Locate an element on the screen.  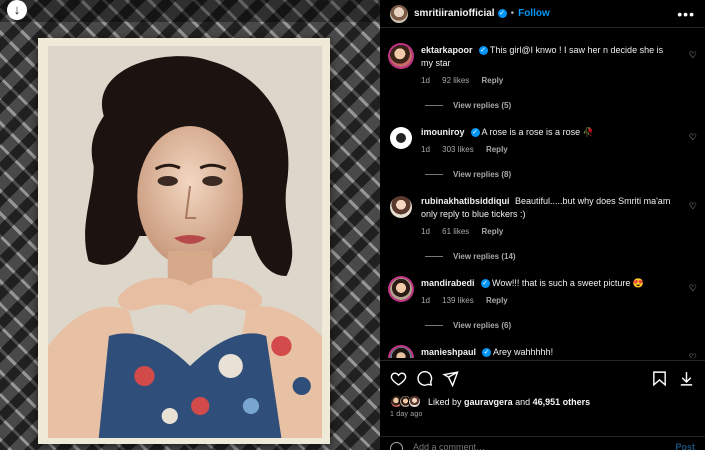
heart-icon is located at coordinates (398, 378).